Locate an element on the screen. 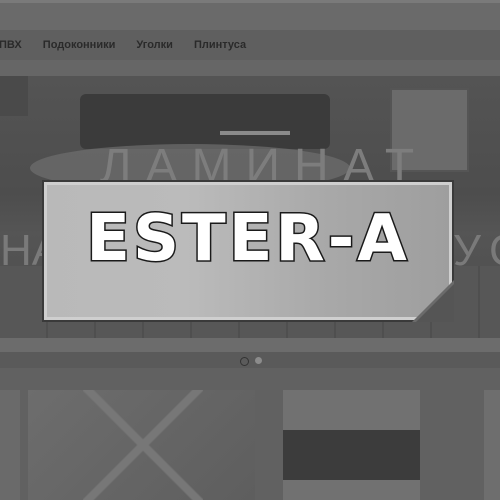 The width and height of the screenshot is (500, 500). hero-bottom-strip is located at coordinates (250, 345).